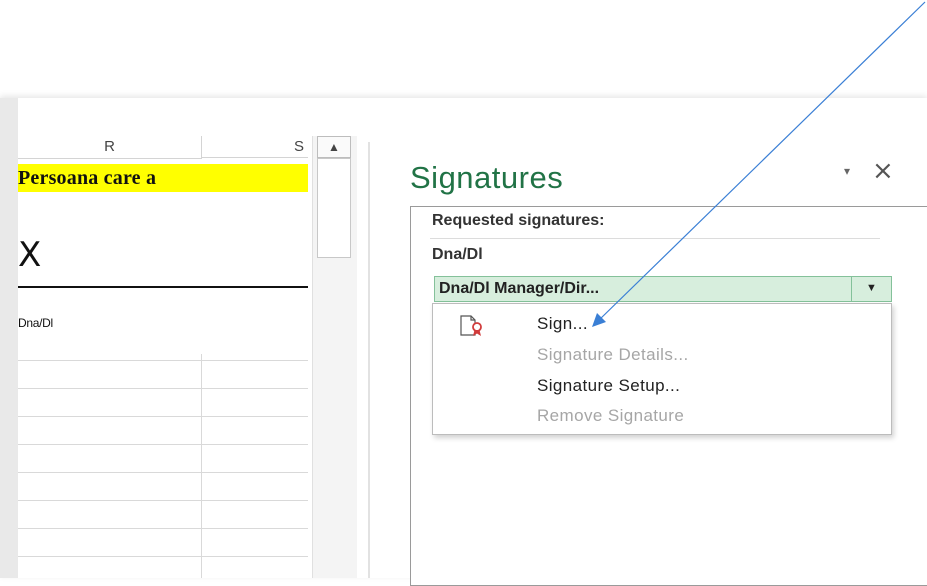  Describe the element at coordinates (883, 171) in the screenshot. I see `close-icon: ×` at that location.